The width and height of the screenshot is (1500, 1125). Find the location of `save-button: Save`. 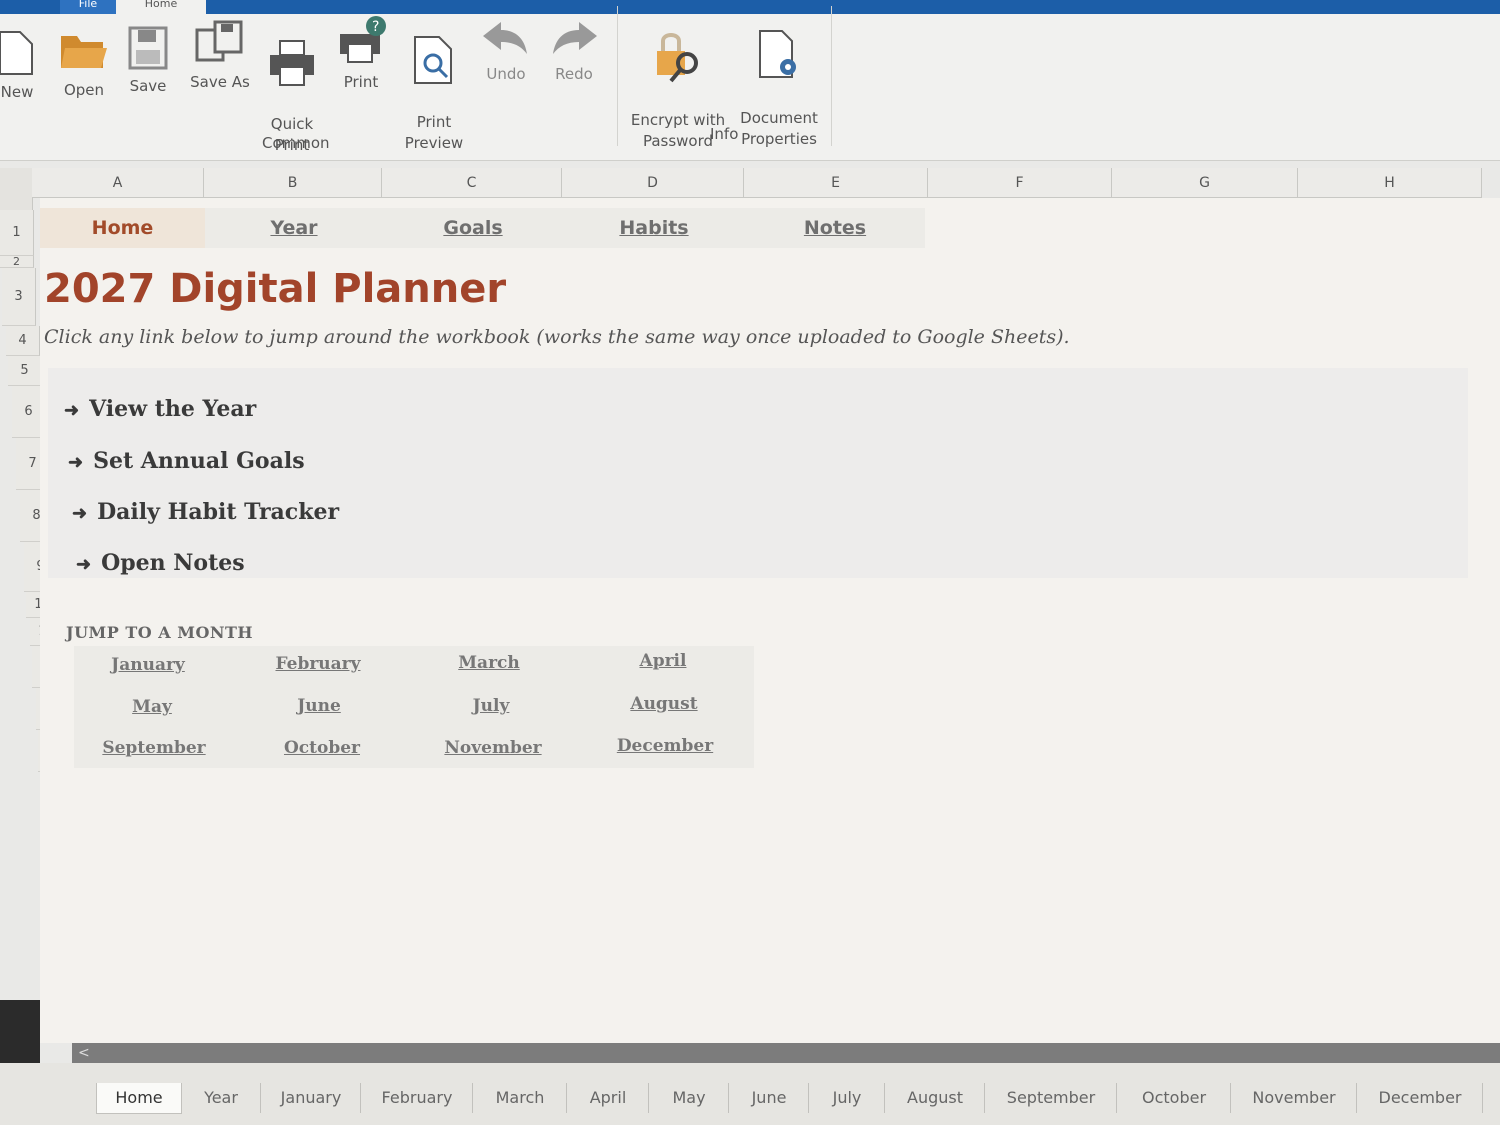

save-button: Save is located at coordinates (148, 61).